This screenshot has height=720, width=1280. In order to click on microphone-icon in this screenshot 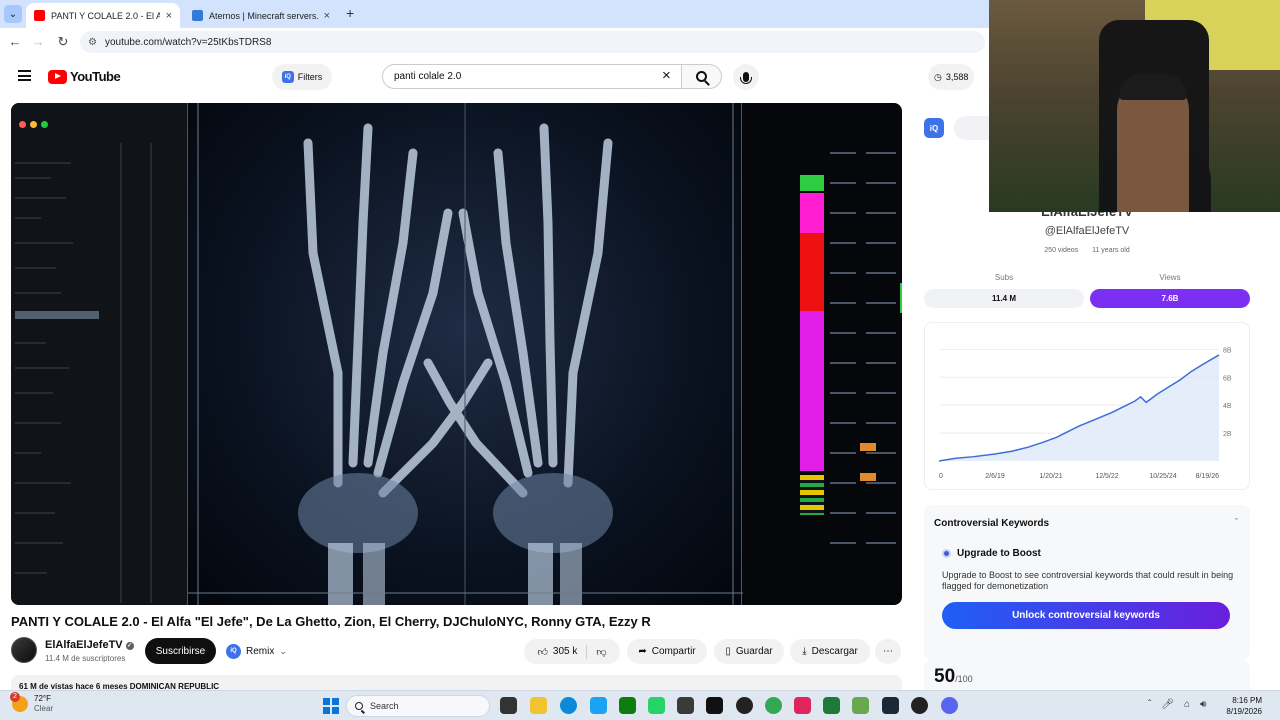, I will do `click(746, 78)`.